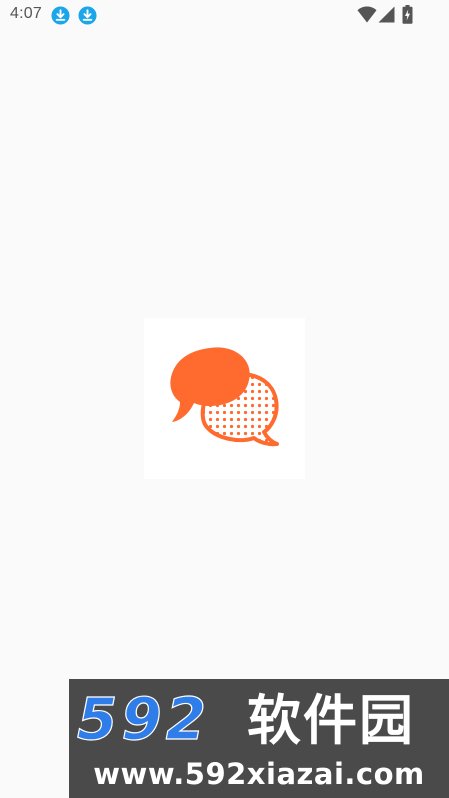 The height and width of the screenshot is (798, 449). Describe the element at coordinates (407, 14) in the screenshot. I see `battery-charging-icon` at that location.